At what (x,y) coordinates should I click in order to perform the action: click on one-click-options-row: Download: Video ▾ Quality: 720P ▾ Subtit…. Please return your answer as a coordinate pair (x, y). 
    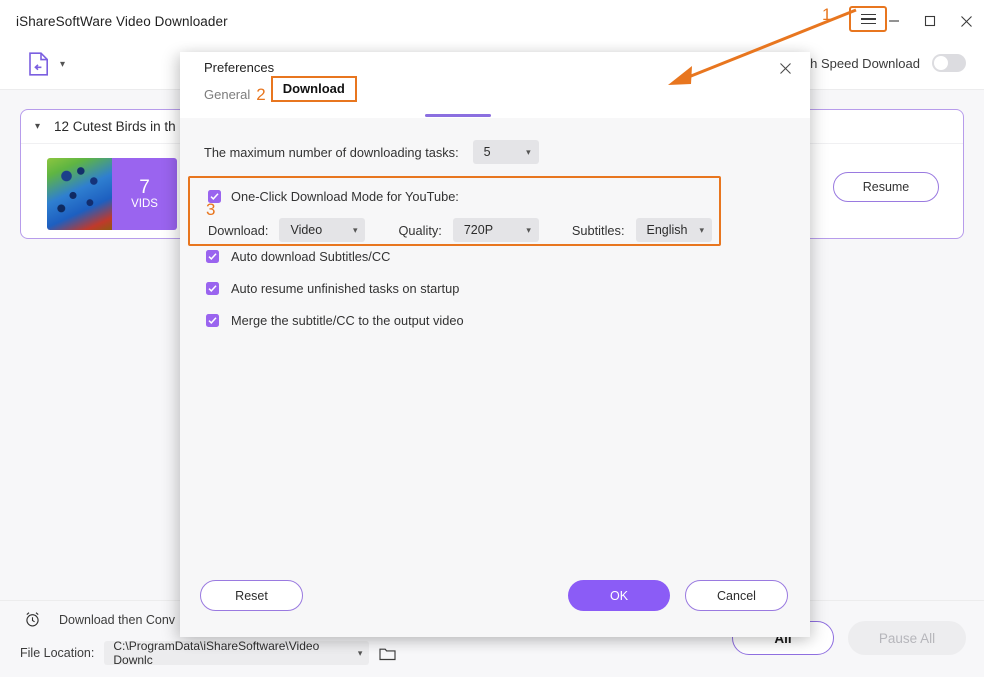
    Looking at the image, I should click on (460, 230).